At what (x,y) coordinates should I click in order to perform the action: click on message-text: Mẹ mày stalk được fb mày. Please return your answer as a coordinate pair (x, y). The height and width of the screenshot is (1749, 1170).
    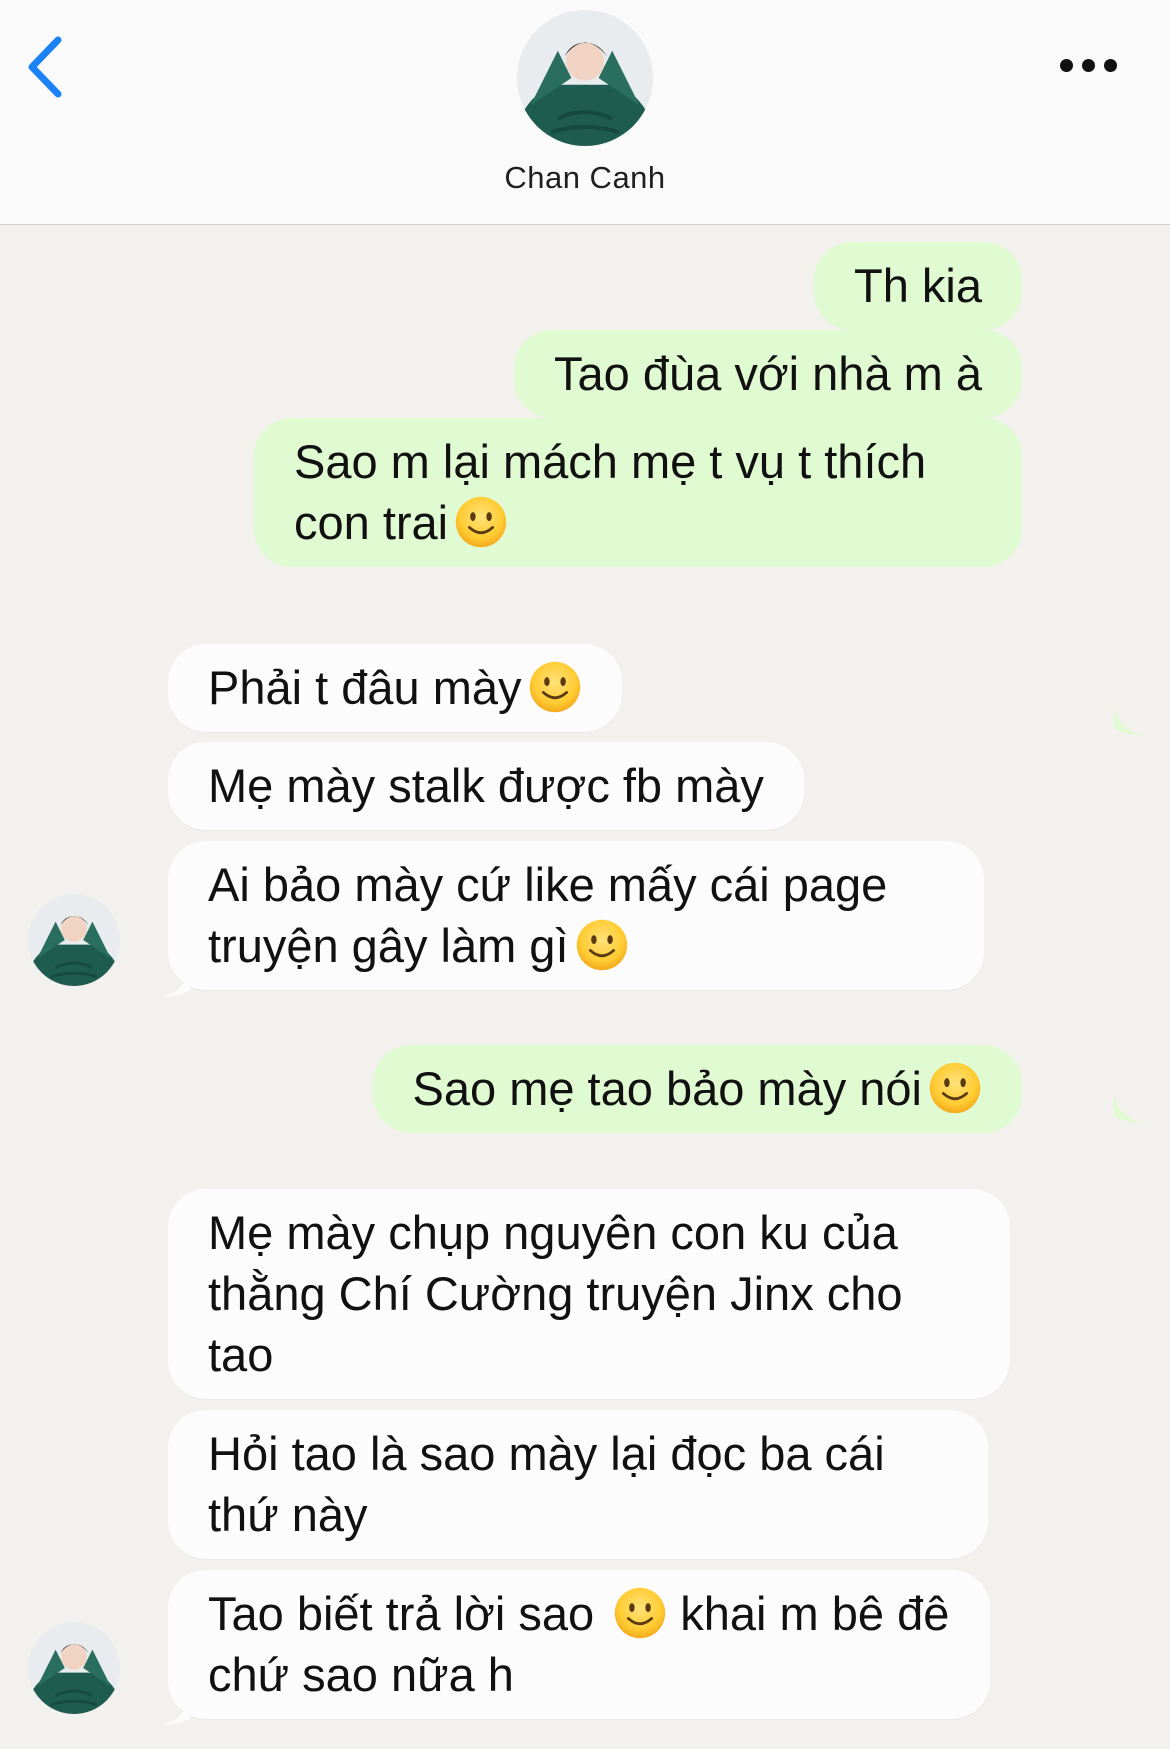
    Looking at the image, I should click on (486, 785).